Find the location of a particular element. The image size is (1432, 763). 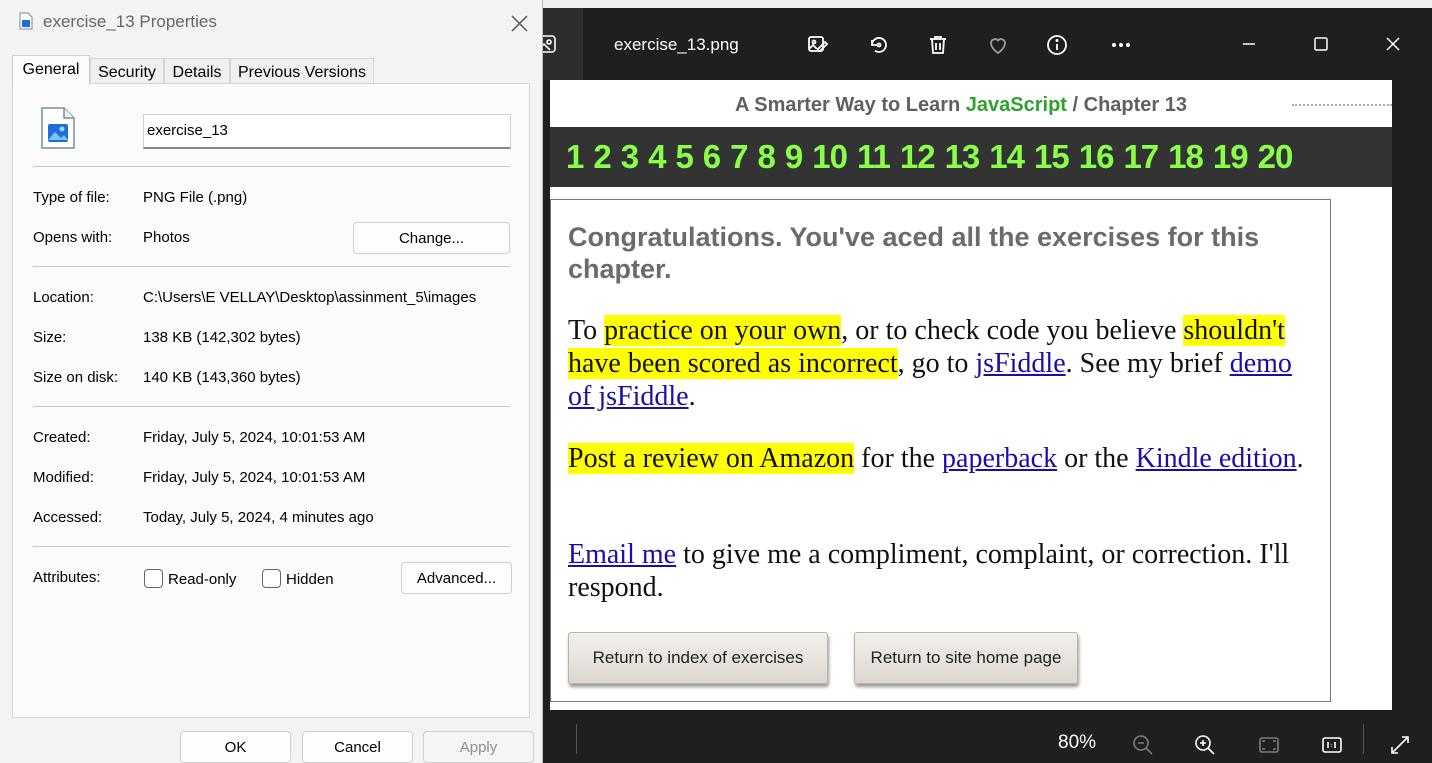

created-label: Created: is located at coordinates (62, 437).